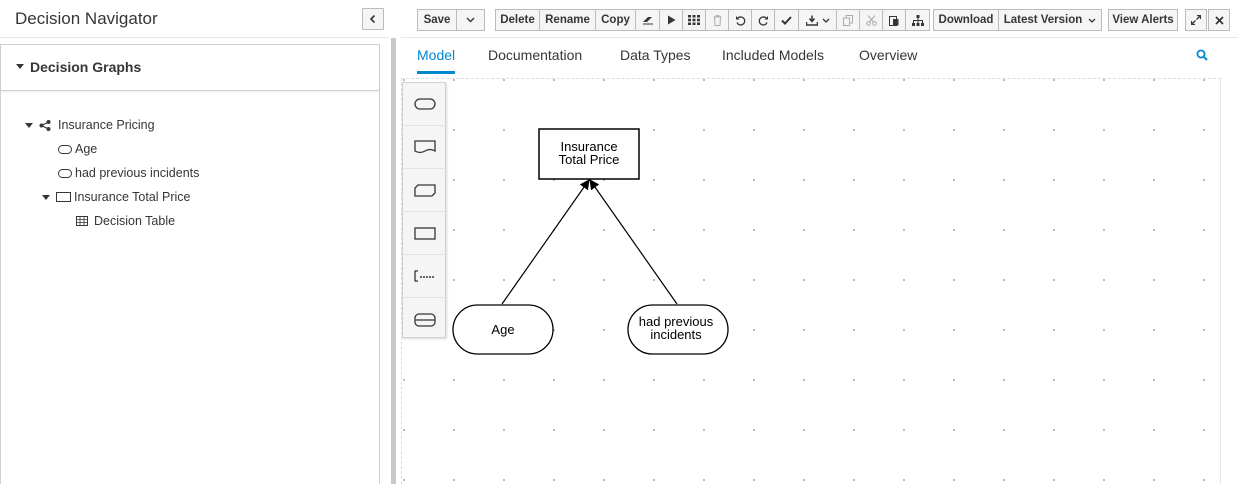  I want to click on tree-item-label: had previous incidents, so click(137, 173).